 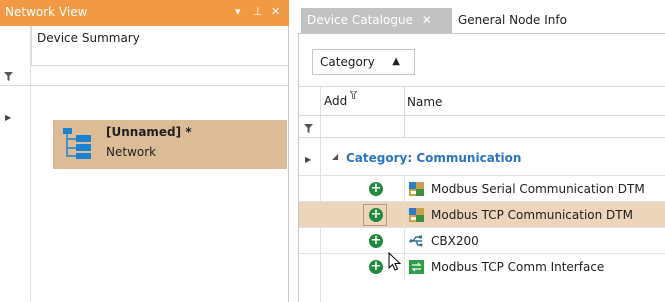 I want to click on category-sort-button: Category ▲, so click(x=363, y=62).